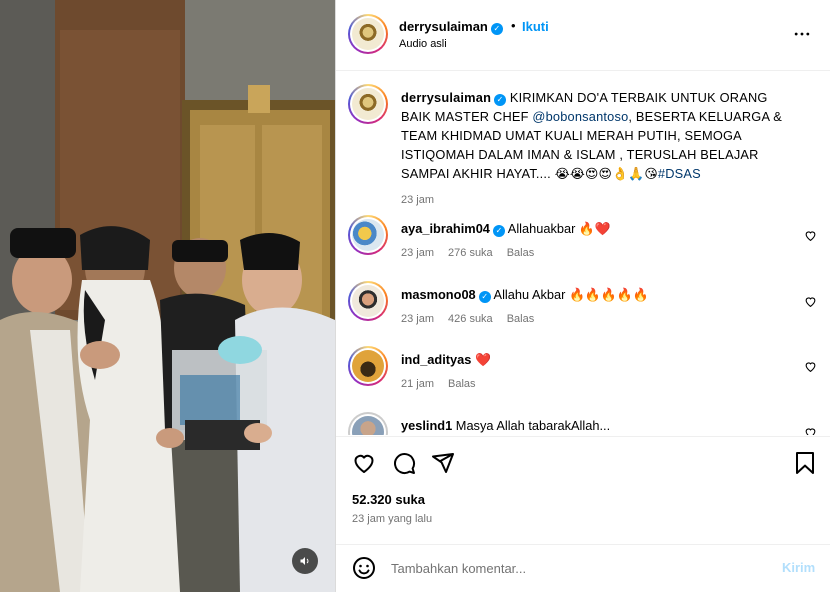 The height and width of the screenshot is (592, 830). What do you see at coordinates (443, 463) in the screenshot?
I see `share-icon` at bounding box center [443, 463].